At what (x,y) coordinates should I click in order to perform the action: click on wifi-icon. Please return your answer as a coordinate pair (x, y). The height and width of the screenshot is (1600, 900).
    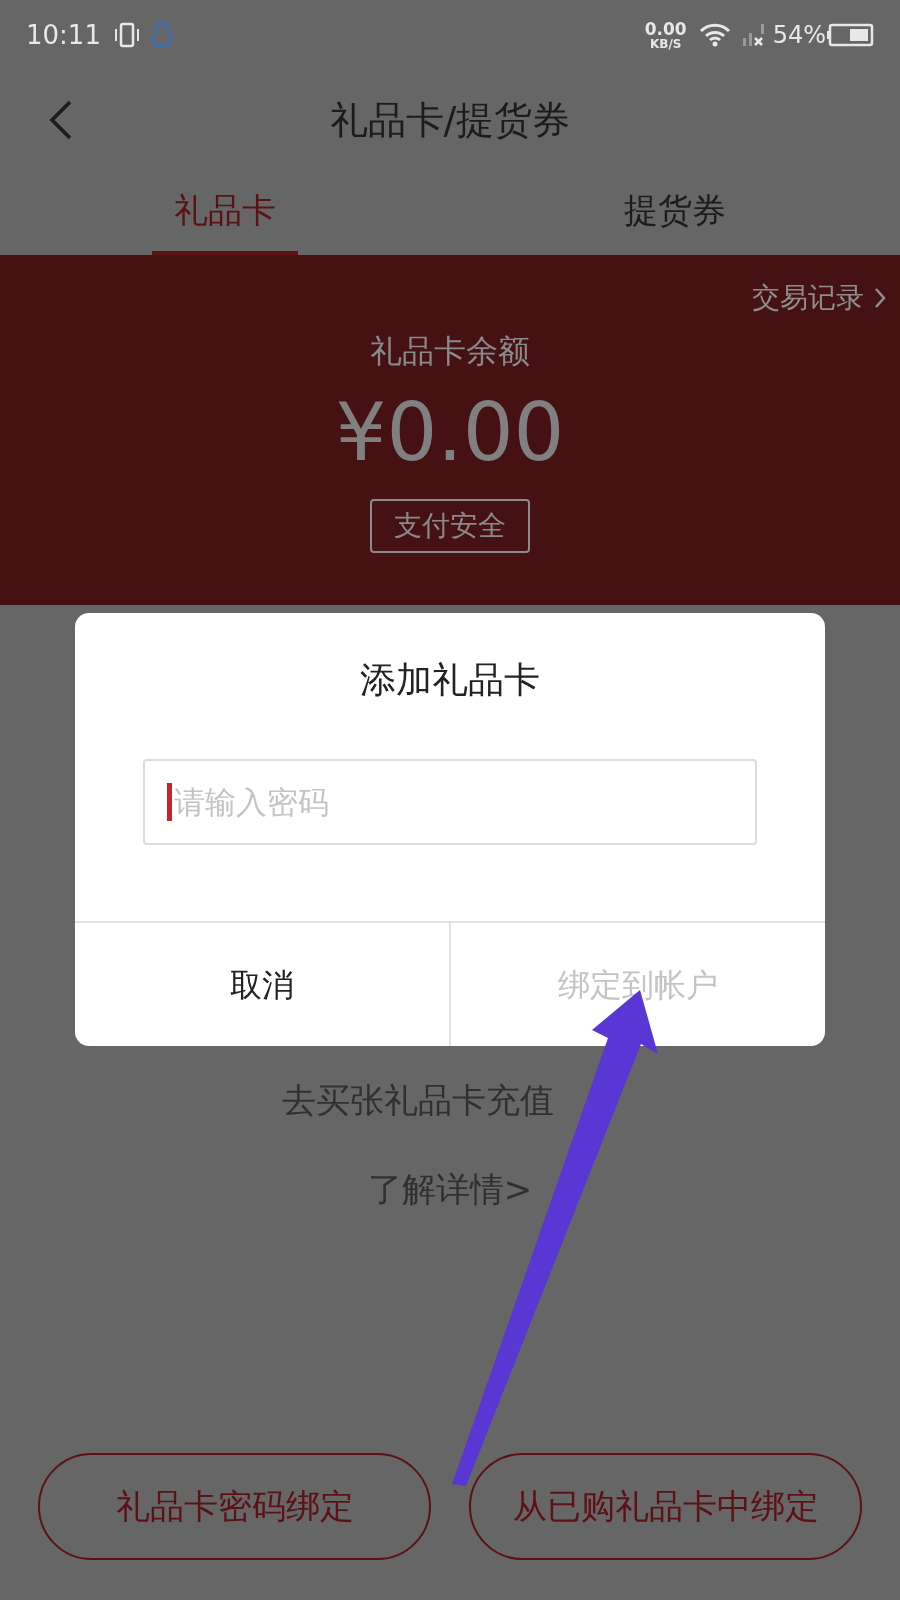
    Looking at the image, I should click on (714, 35).